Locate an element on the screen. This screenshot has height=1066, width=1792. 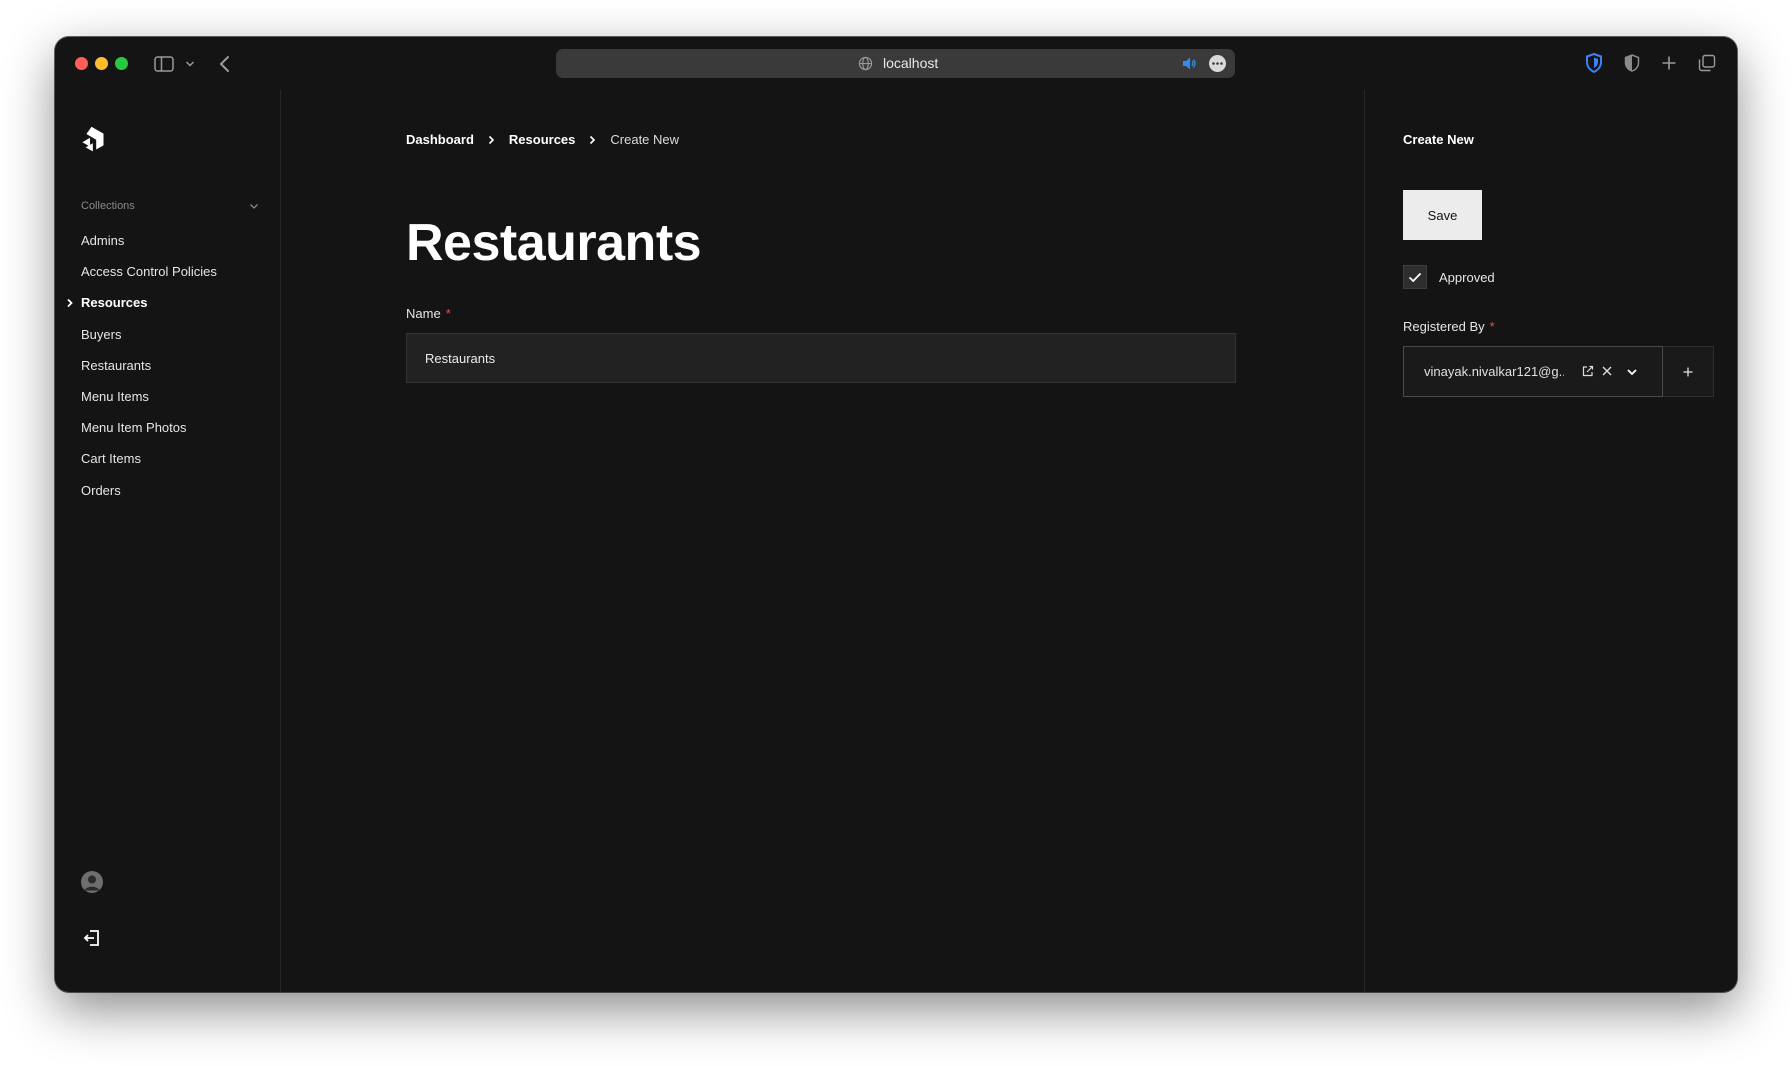
name-field-label: Name * is located at coordinates (428, 313).